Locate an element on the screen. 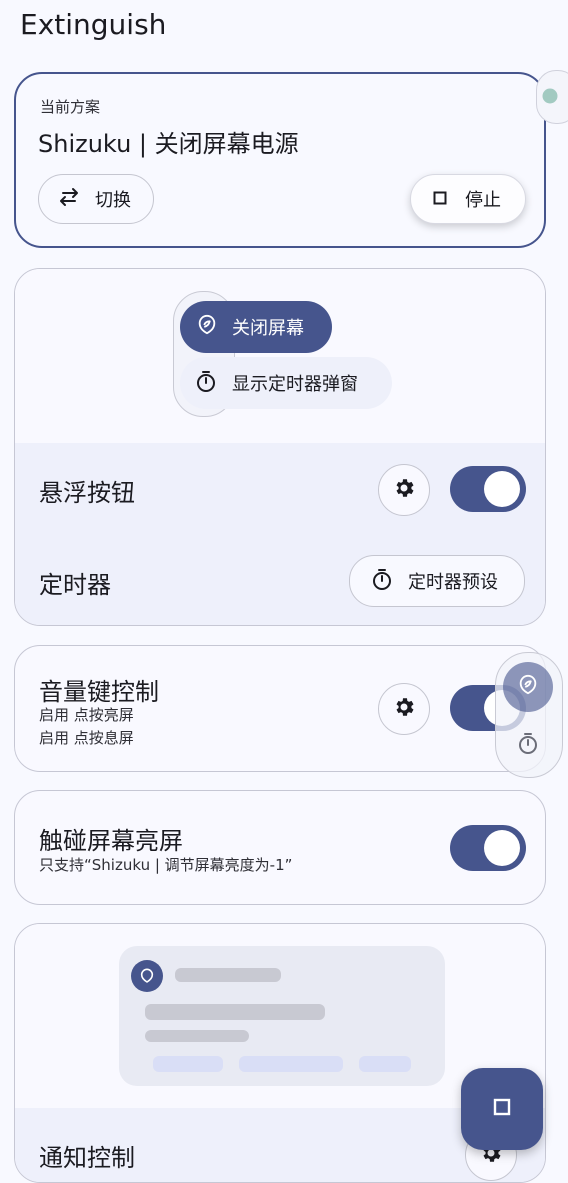 The width and height of the screenshot is (568, 1183). show-timer-chip: 显示定时器弹窗 is located at coordinates (286, 383).